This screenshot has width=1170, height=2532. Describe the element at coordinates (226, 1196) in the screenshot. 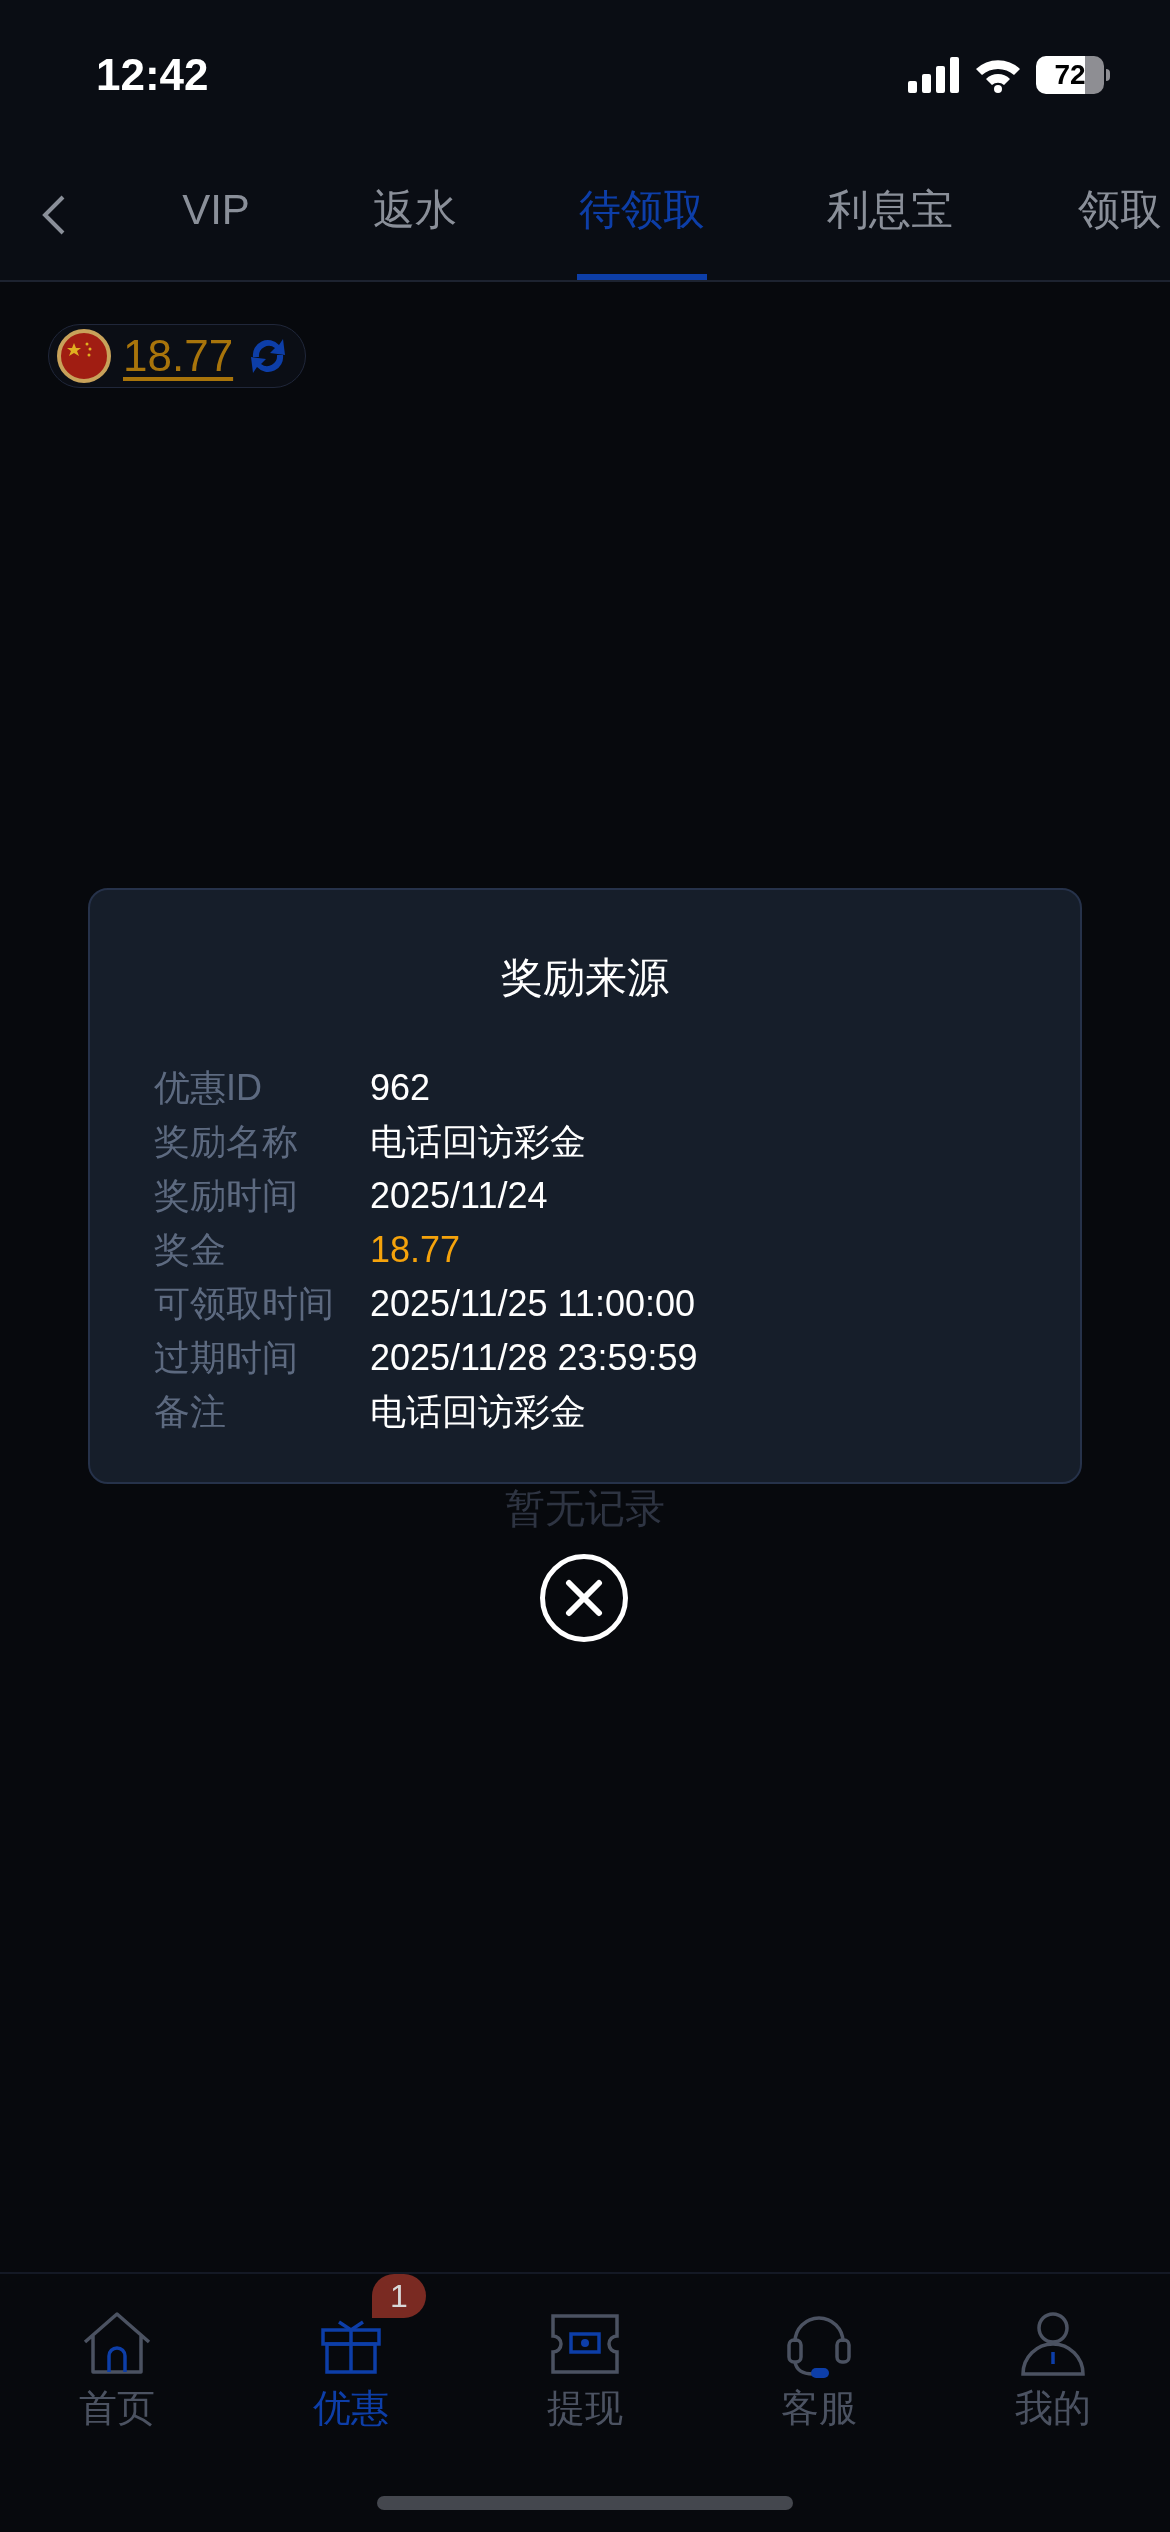

I see `field-label: 奖励时间` at that location.